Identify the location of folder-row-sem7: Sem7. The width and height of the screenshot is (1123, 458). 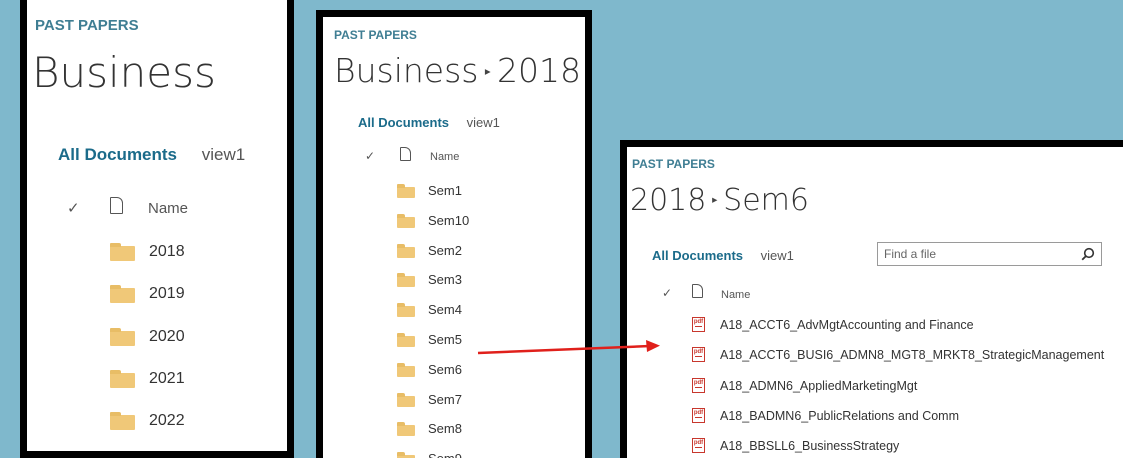
(453, 405).